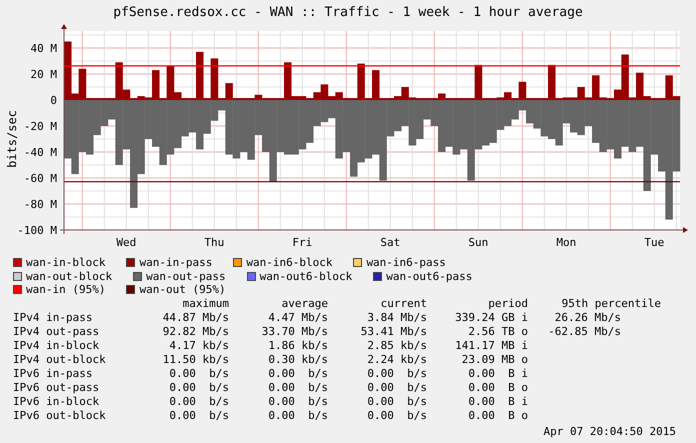 The height and width of the screenshot is (443, 696). I want to click on column-header: maximum, so click(205, 303).